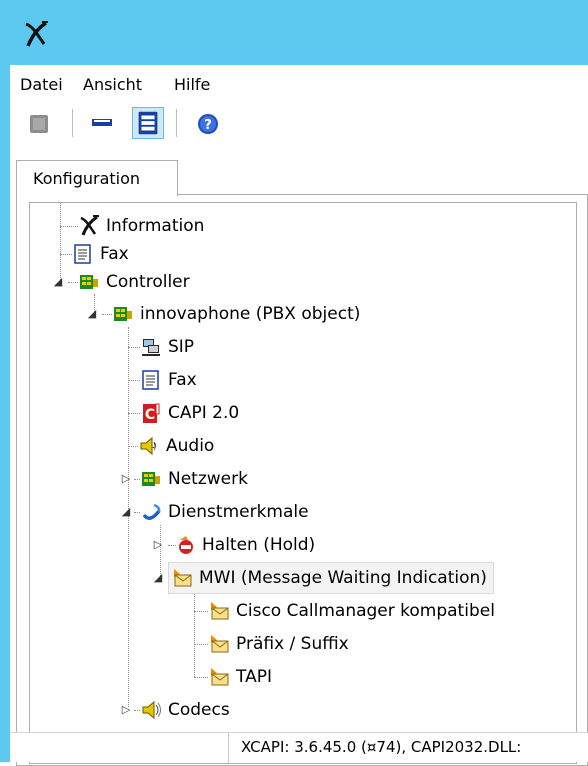 The width and height of the screenshot is (588, 766). What do you see at coordinates (259, 545) in the screenshot?
I see `tree-label: Halten (Hold)` at bounding box center [259, 545].